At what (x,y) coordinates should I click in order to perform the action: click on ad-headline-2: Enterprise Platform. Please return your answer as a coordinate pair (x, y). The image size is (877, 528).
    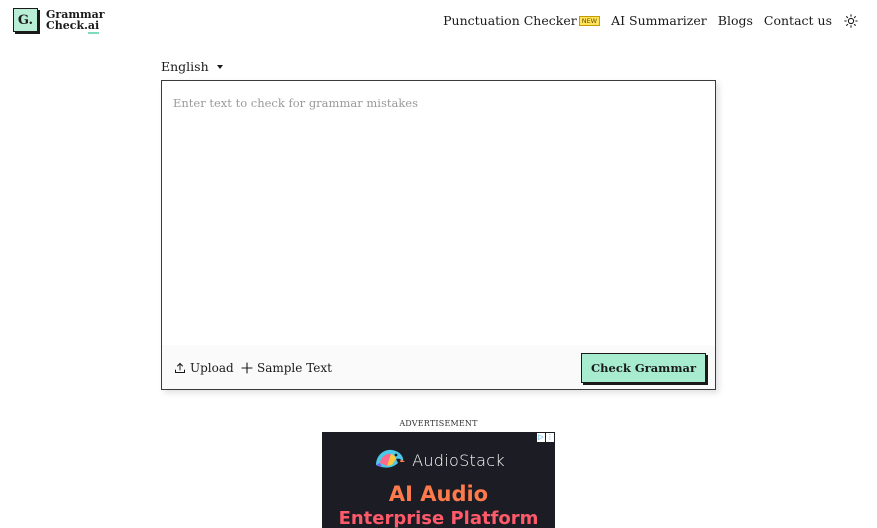
    Looking at the image, I should click on (438, 518).